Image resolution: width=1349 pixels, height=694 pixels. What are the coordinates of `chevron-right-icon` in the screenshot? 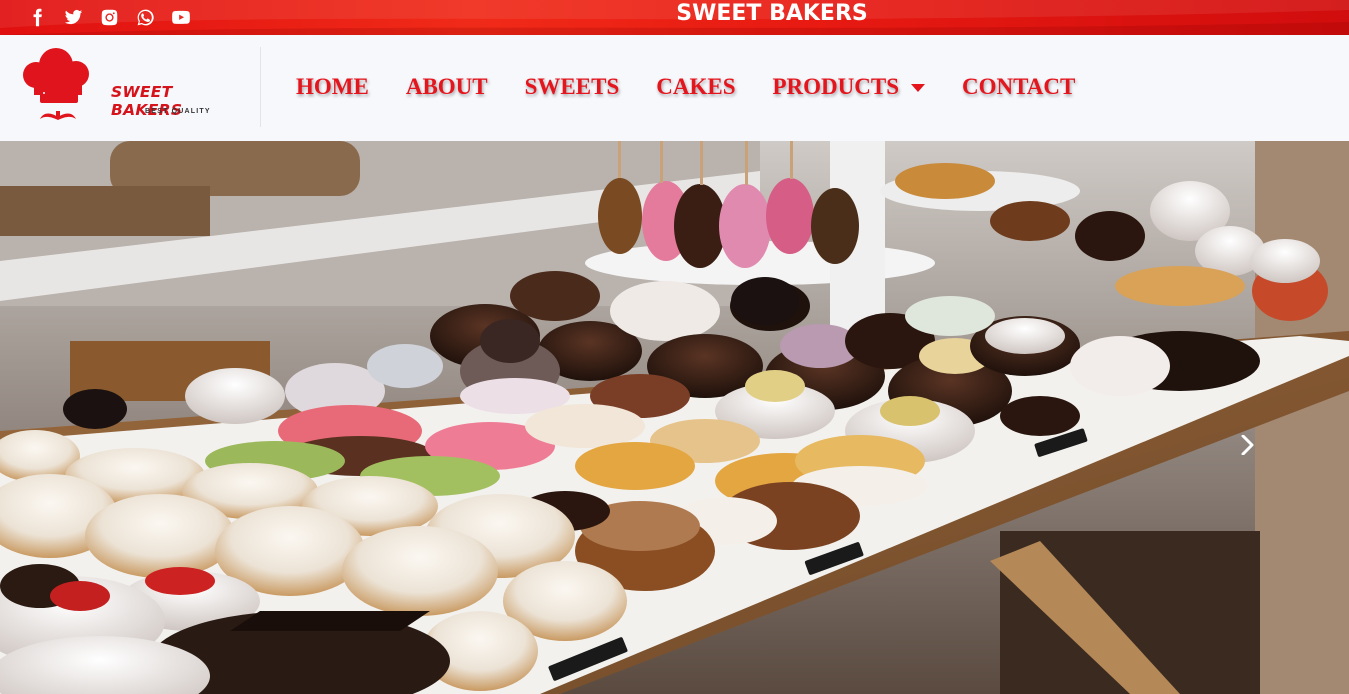 It's located at (1247, 445).